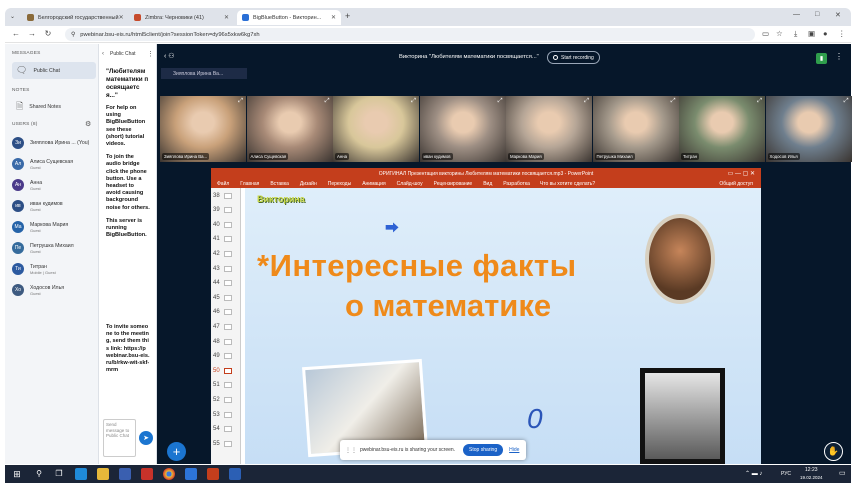 The width and height of the screenshot is (857, 489). I want to click on slide-thumbnail: 40, so click(226, 224).